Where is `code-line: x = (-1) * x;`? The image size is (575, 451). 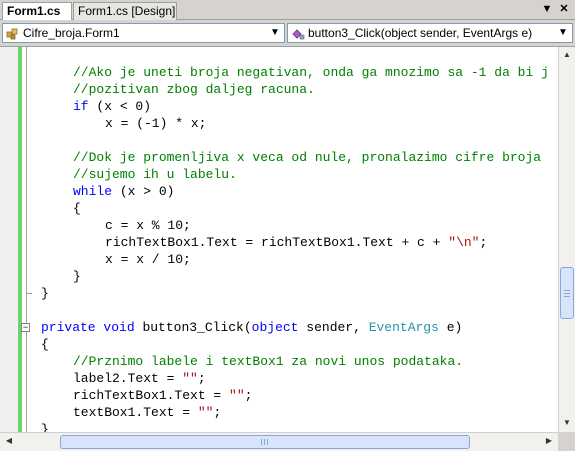
code-line: x = (-1) * x; is located at coordinates (156, 123).